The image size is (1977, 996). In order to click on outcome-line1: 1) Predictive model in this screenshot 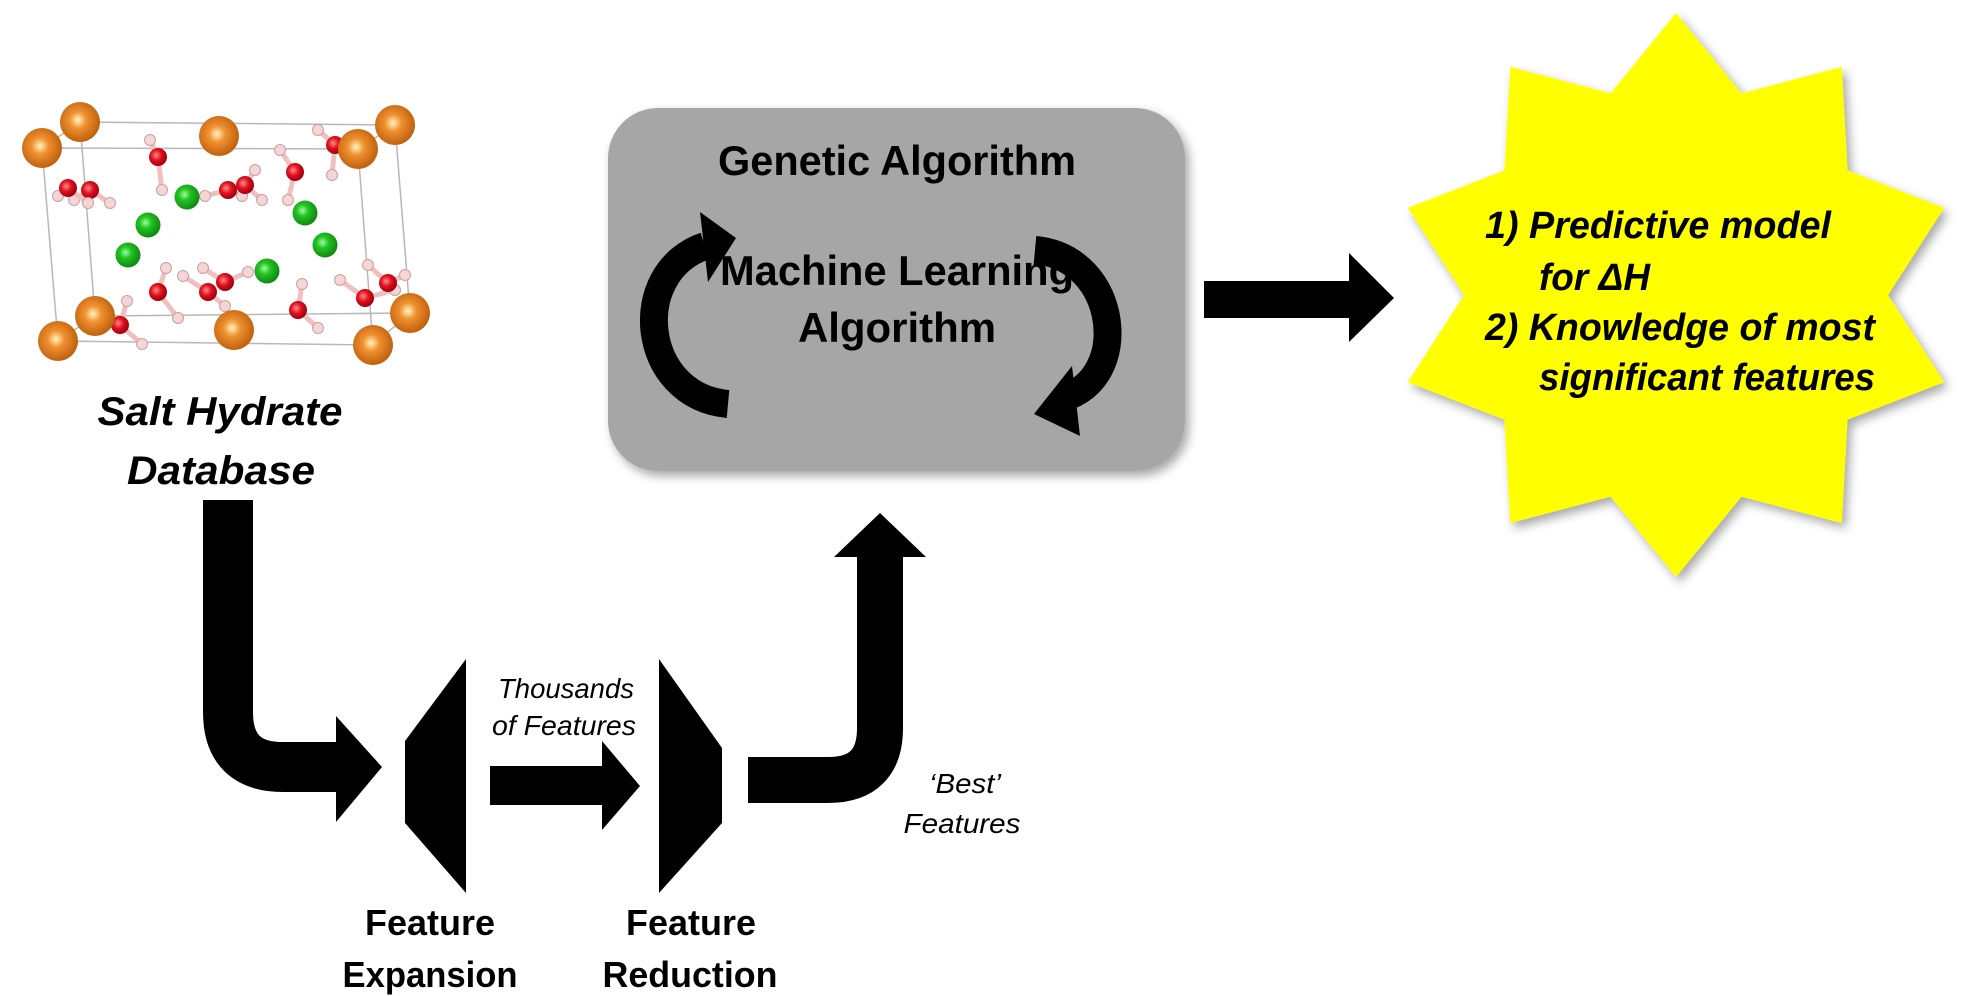, I will do `click(1658, 226)`.